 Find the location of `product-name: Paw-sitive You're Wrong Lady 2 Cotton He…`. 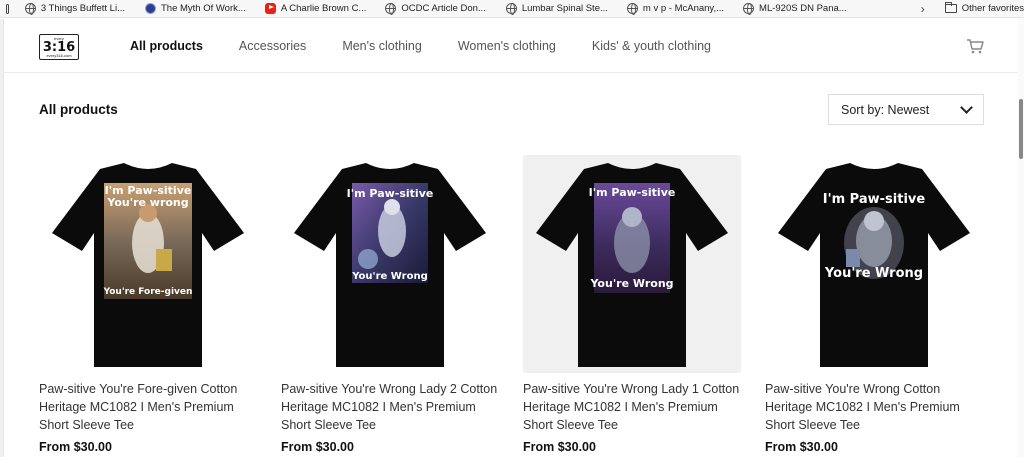

product-name: Paw-sitive You're Wrong Lady 2 Cotton He… is located at coordinates (390, 407).